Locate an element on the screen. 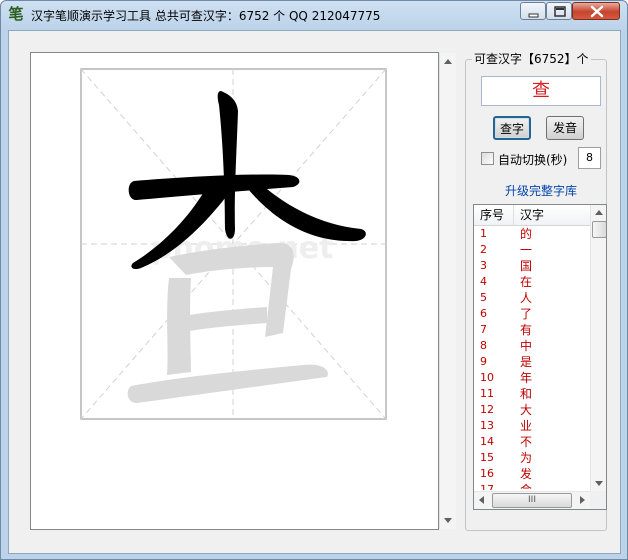  close-icon is located at coordinates (597, 11).